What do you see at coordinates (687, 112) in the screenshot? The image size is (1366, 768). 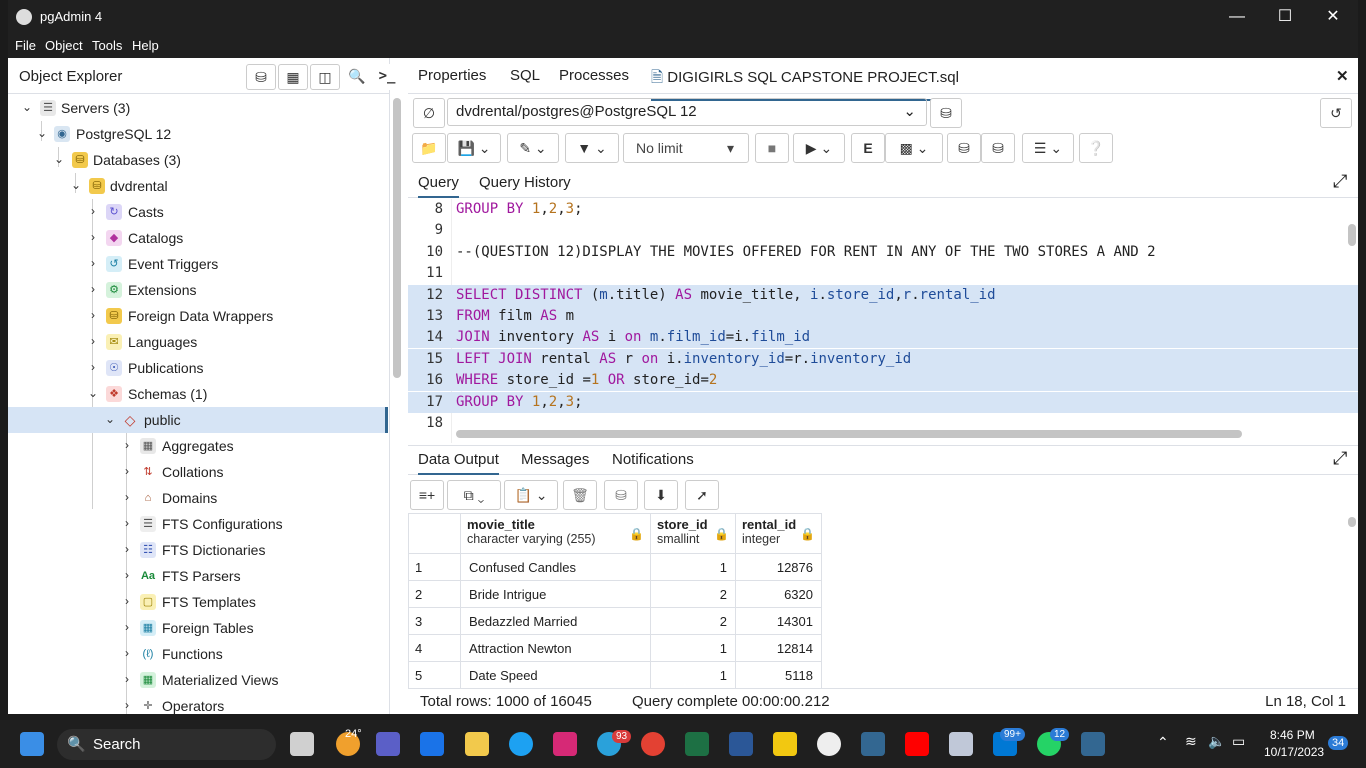 I see `connection-select: dvdrental/postgres@PostgreSQL 12 ⌄` at bounding box center [687, 112].